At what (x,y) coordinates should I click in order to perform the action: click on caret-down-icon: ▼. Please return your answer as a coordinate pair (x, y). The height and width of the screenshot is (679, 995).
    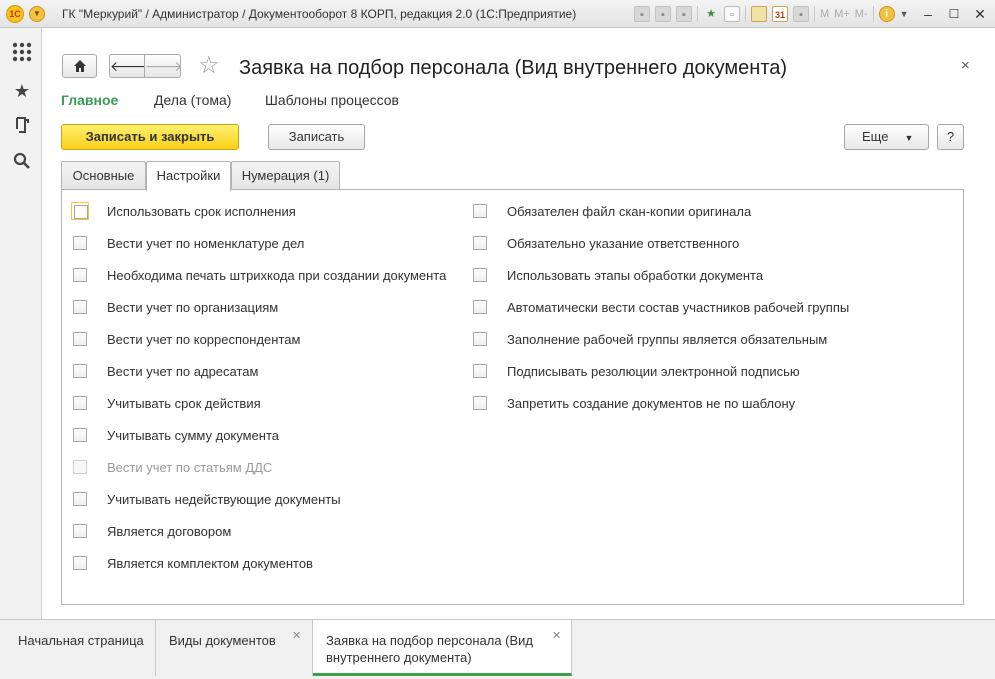
    Looking at the image, I should click on (909, 138).